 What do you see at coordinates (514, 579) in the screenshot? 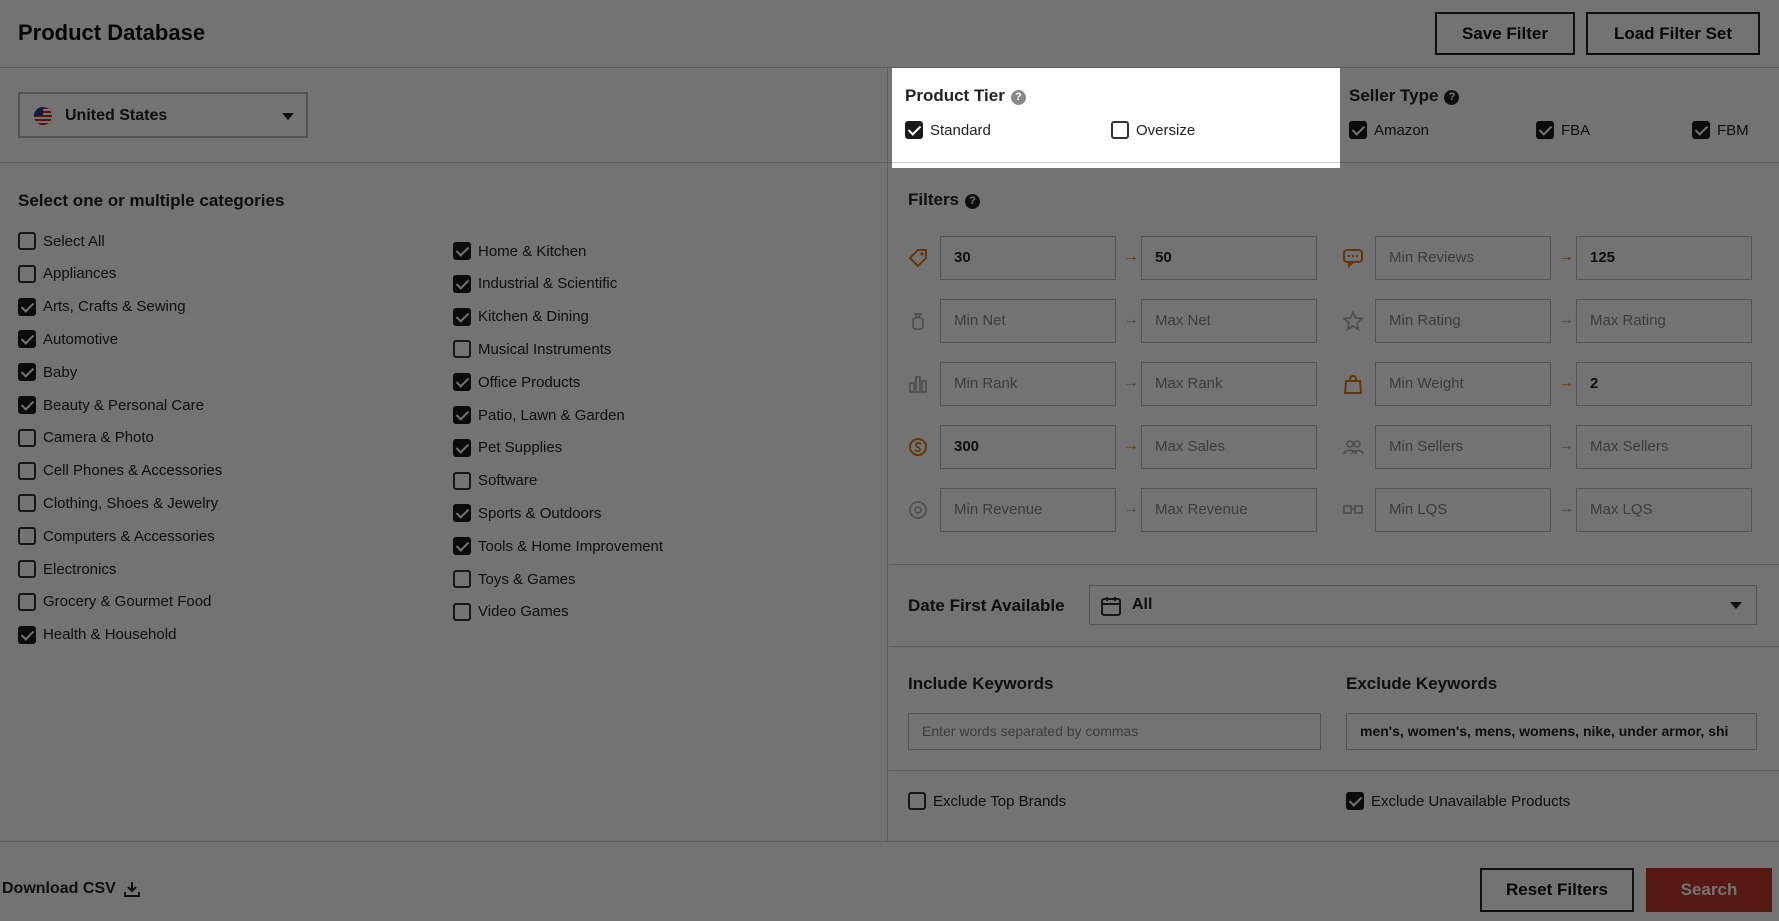
I see `category-checkbox: Toys & Games` at bounding box center [514, 579].